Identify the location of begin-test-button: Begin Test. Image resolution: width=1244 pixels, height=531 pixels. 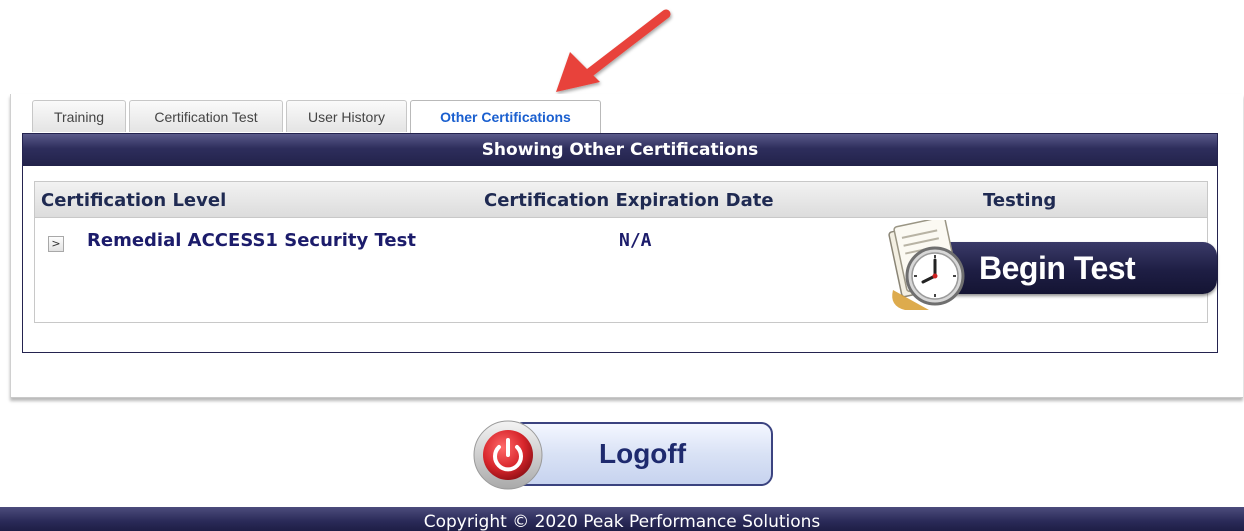
(1050, 264).